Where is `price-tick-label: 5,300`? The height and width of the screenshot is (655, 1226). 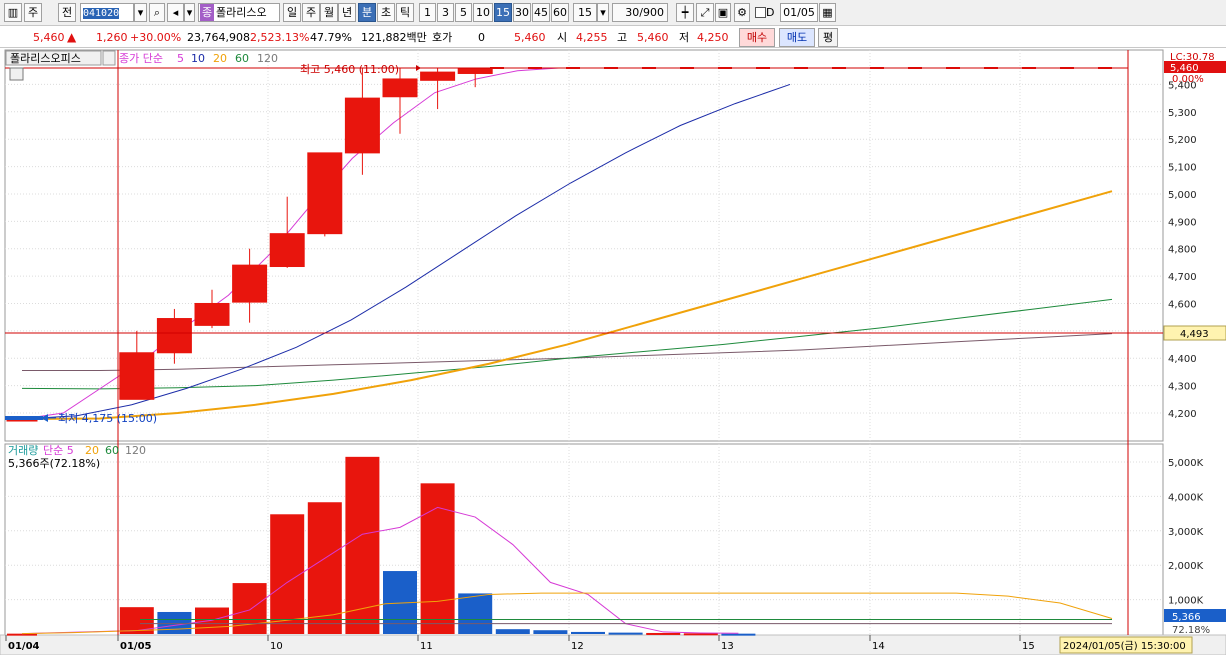 price-tick-label: 5,300 is located at coordinates (1182, 113).